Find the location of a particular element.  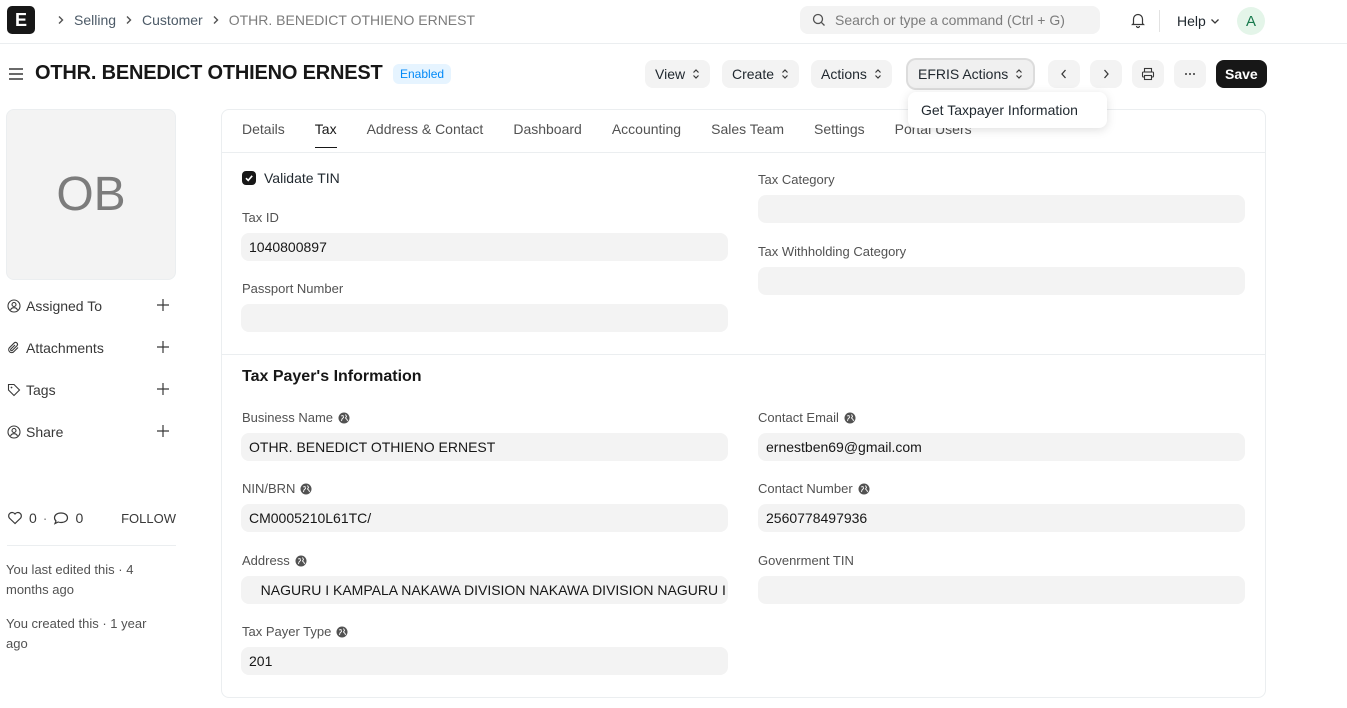

search-input: Search or type a command (Ctrl + G) is located at coordinates (950, 20).